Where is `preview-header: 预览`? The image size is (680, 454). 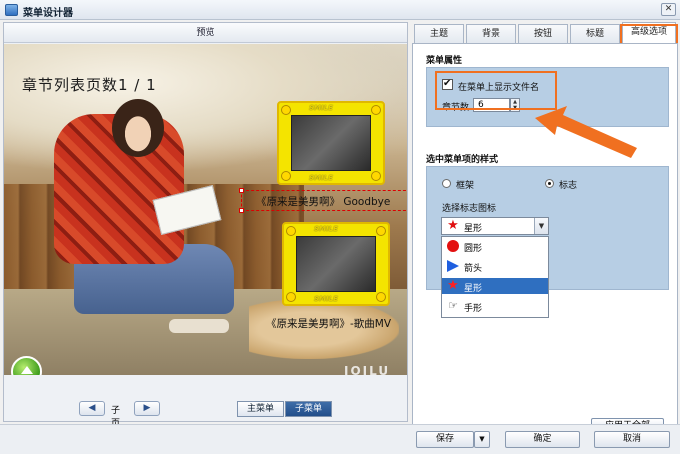
preview-header: 预览 is located at coordinates (205, 33).